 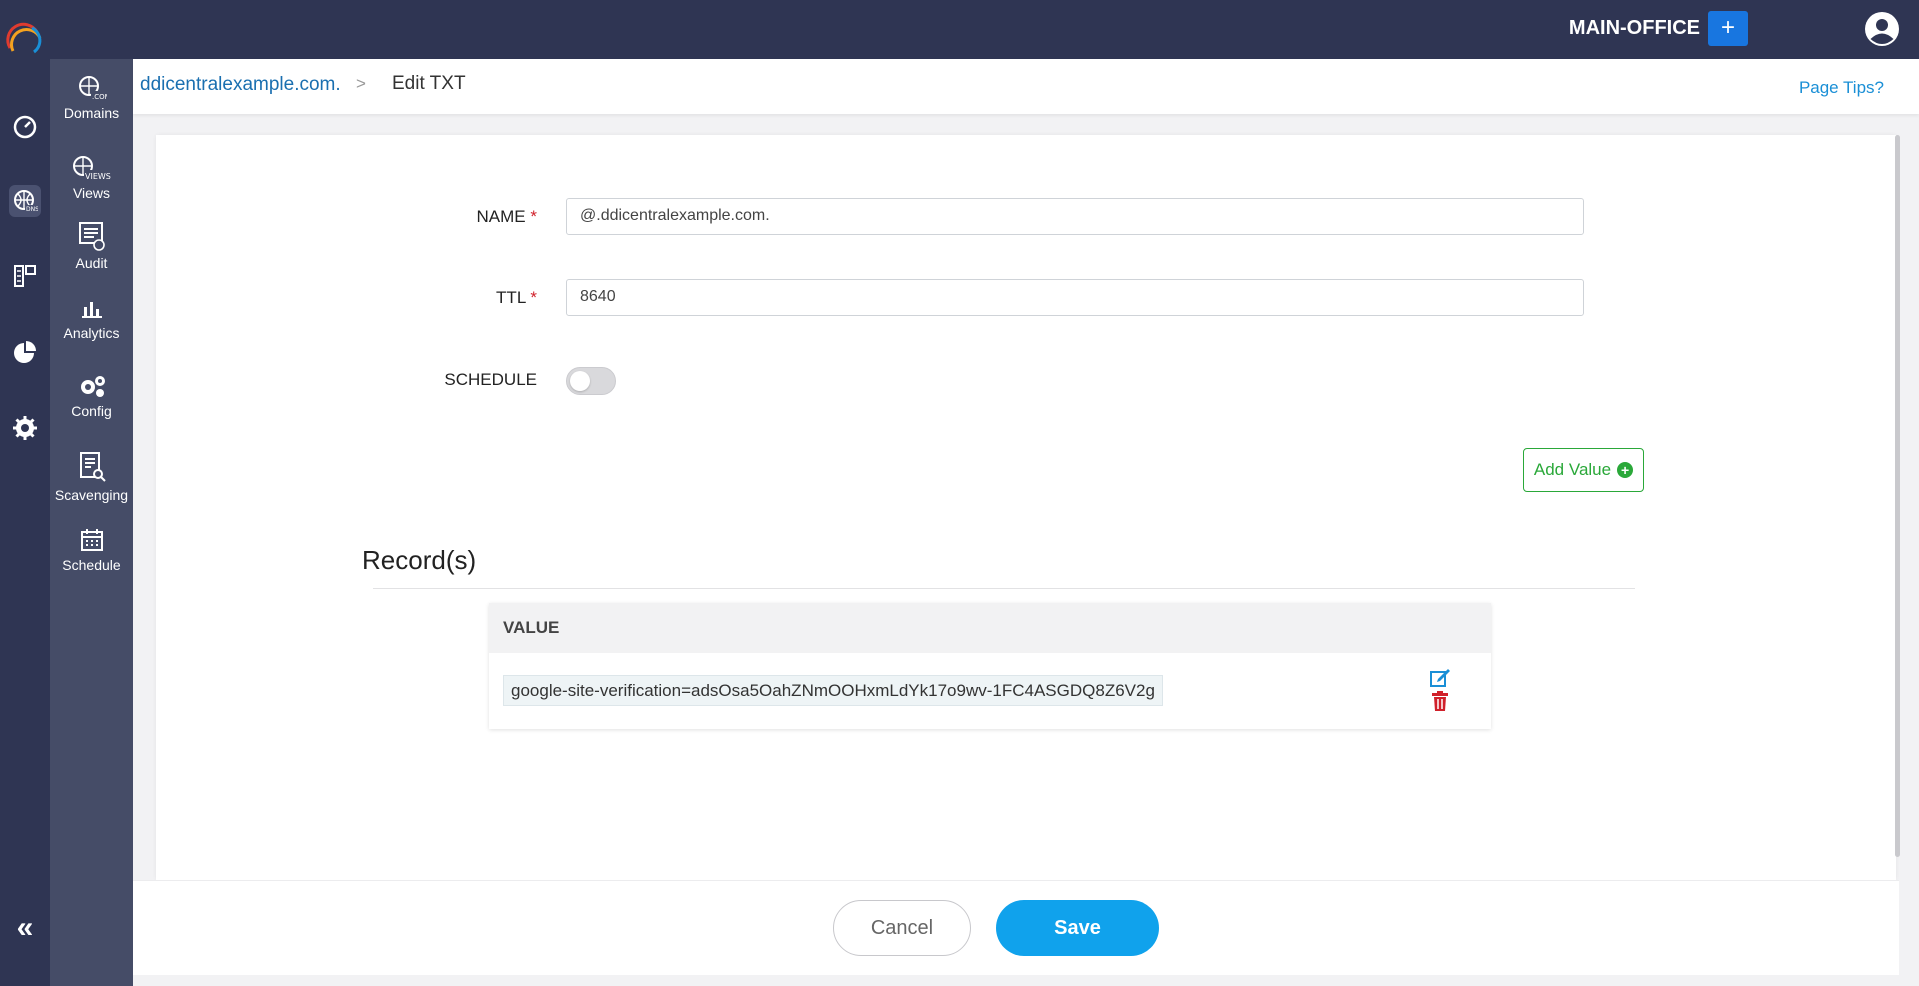 I want to click on svg-text: DNS, so click(x=32, y=209).